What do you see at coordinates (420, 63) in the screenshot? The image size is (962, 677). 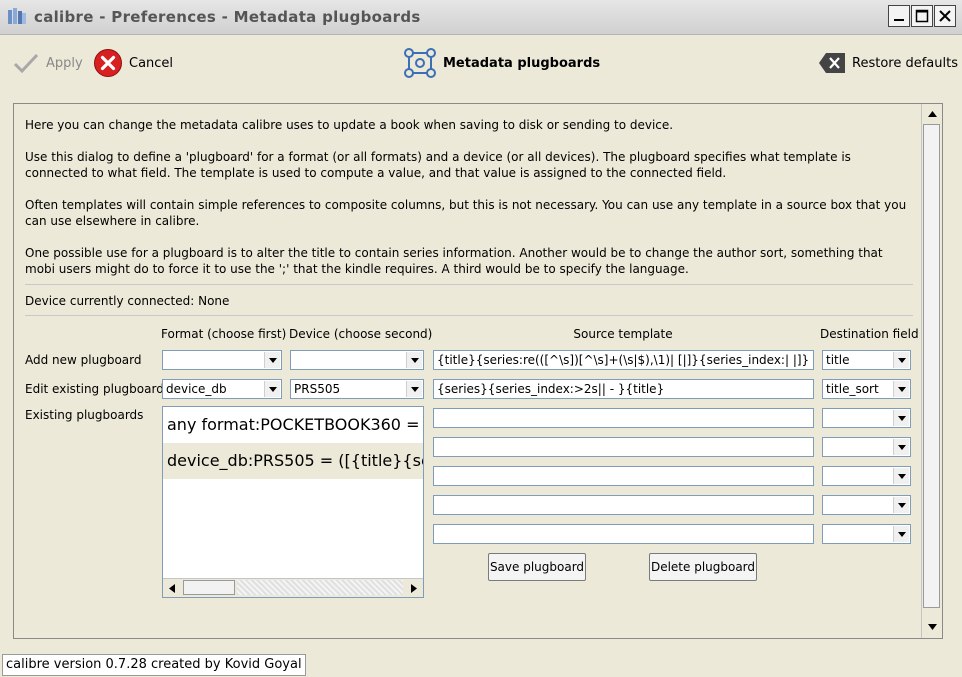 I see `plugboard-icon` at bounding box center [420, 63].